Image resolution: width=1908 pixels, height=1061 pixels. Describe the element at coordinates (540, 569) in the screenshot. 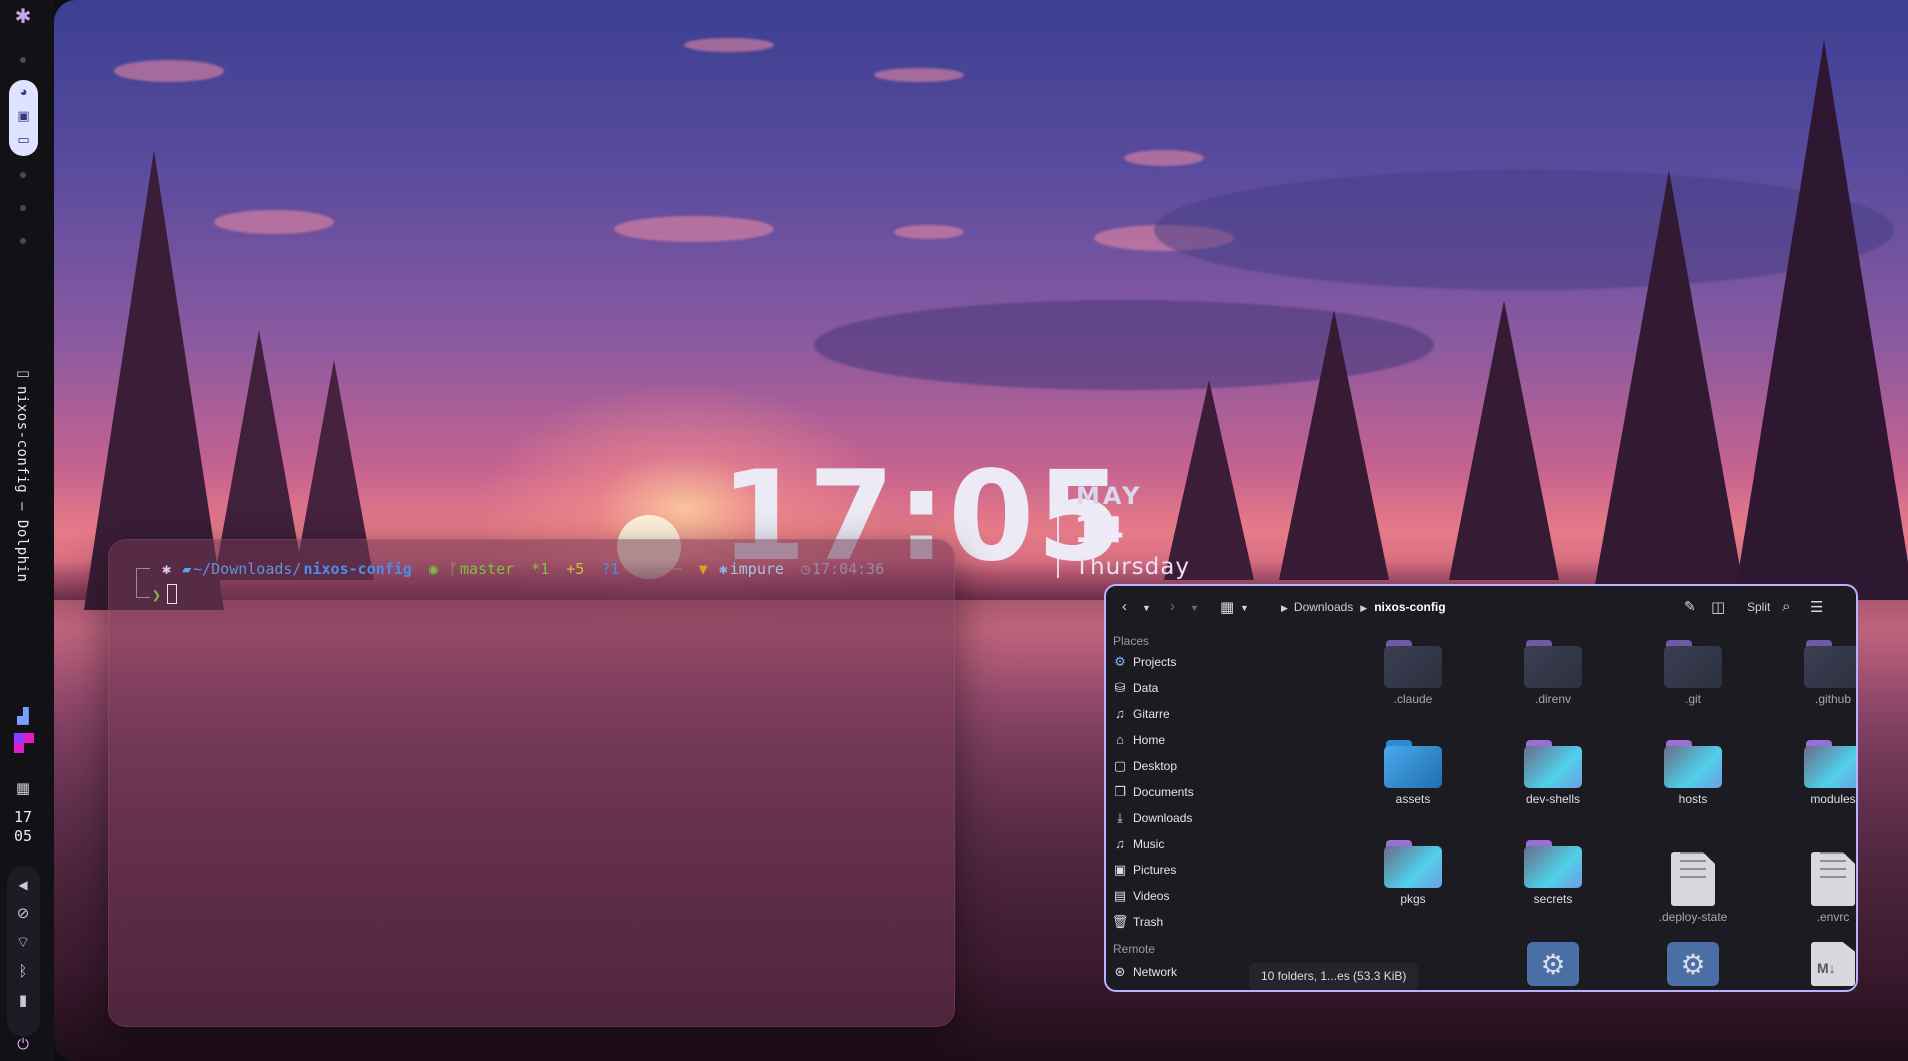

I see `git-staged: *1` at that location.